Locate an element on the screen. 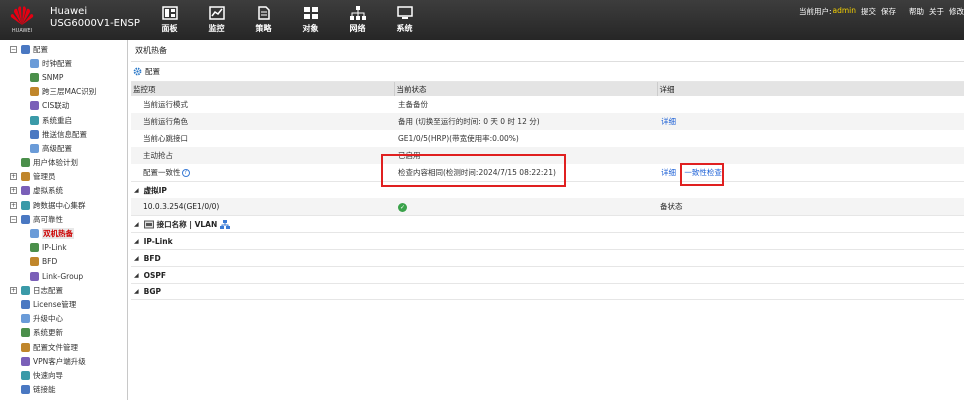 The width and height of the screenshot is (964, 400). row-item: 主动抢占 is located at coordinates (262, 155).